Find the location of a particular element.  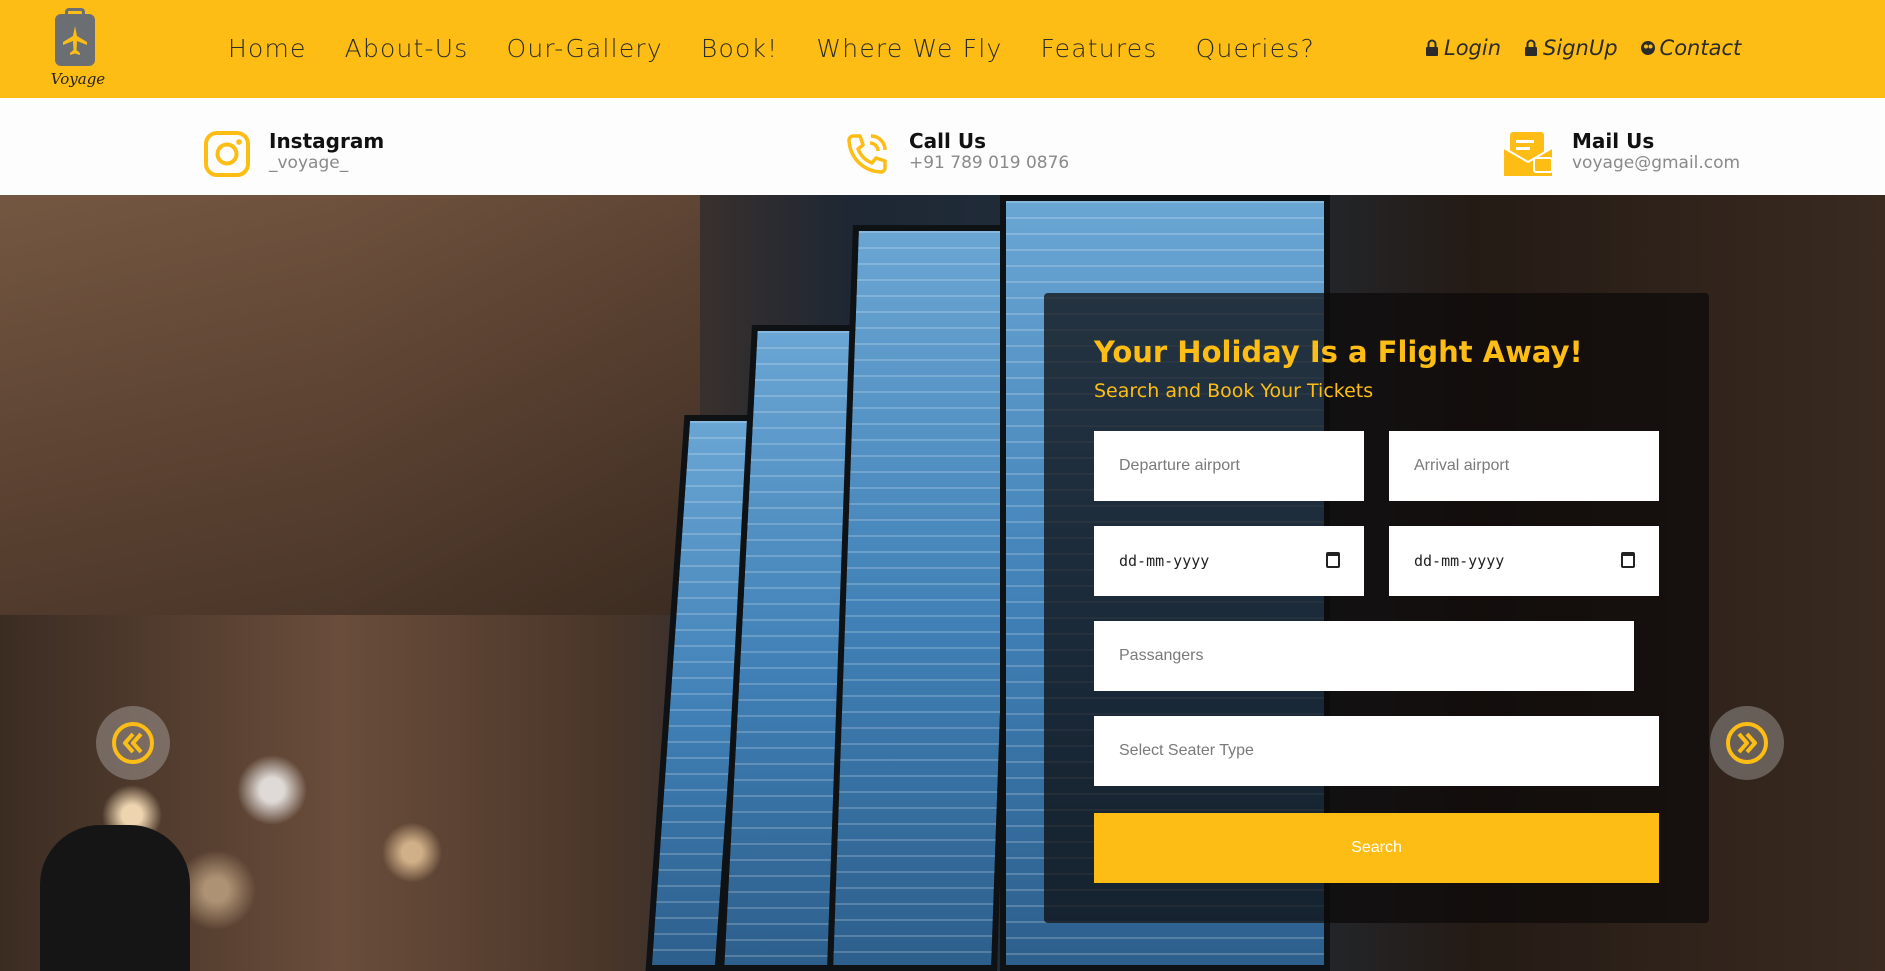

airplane-icon is located at coordinates (75, 40).